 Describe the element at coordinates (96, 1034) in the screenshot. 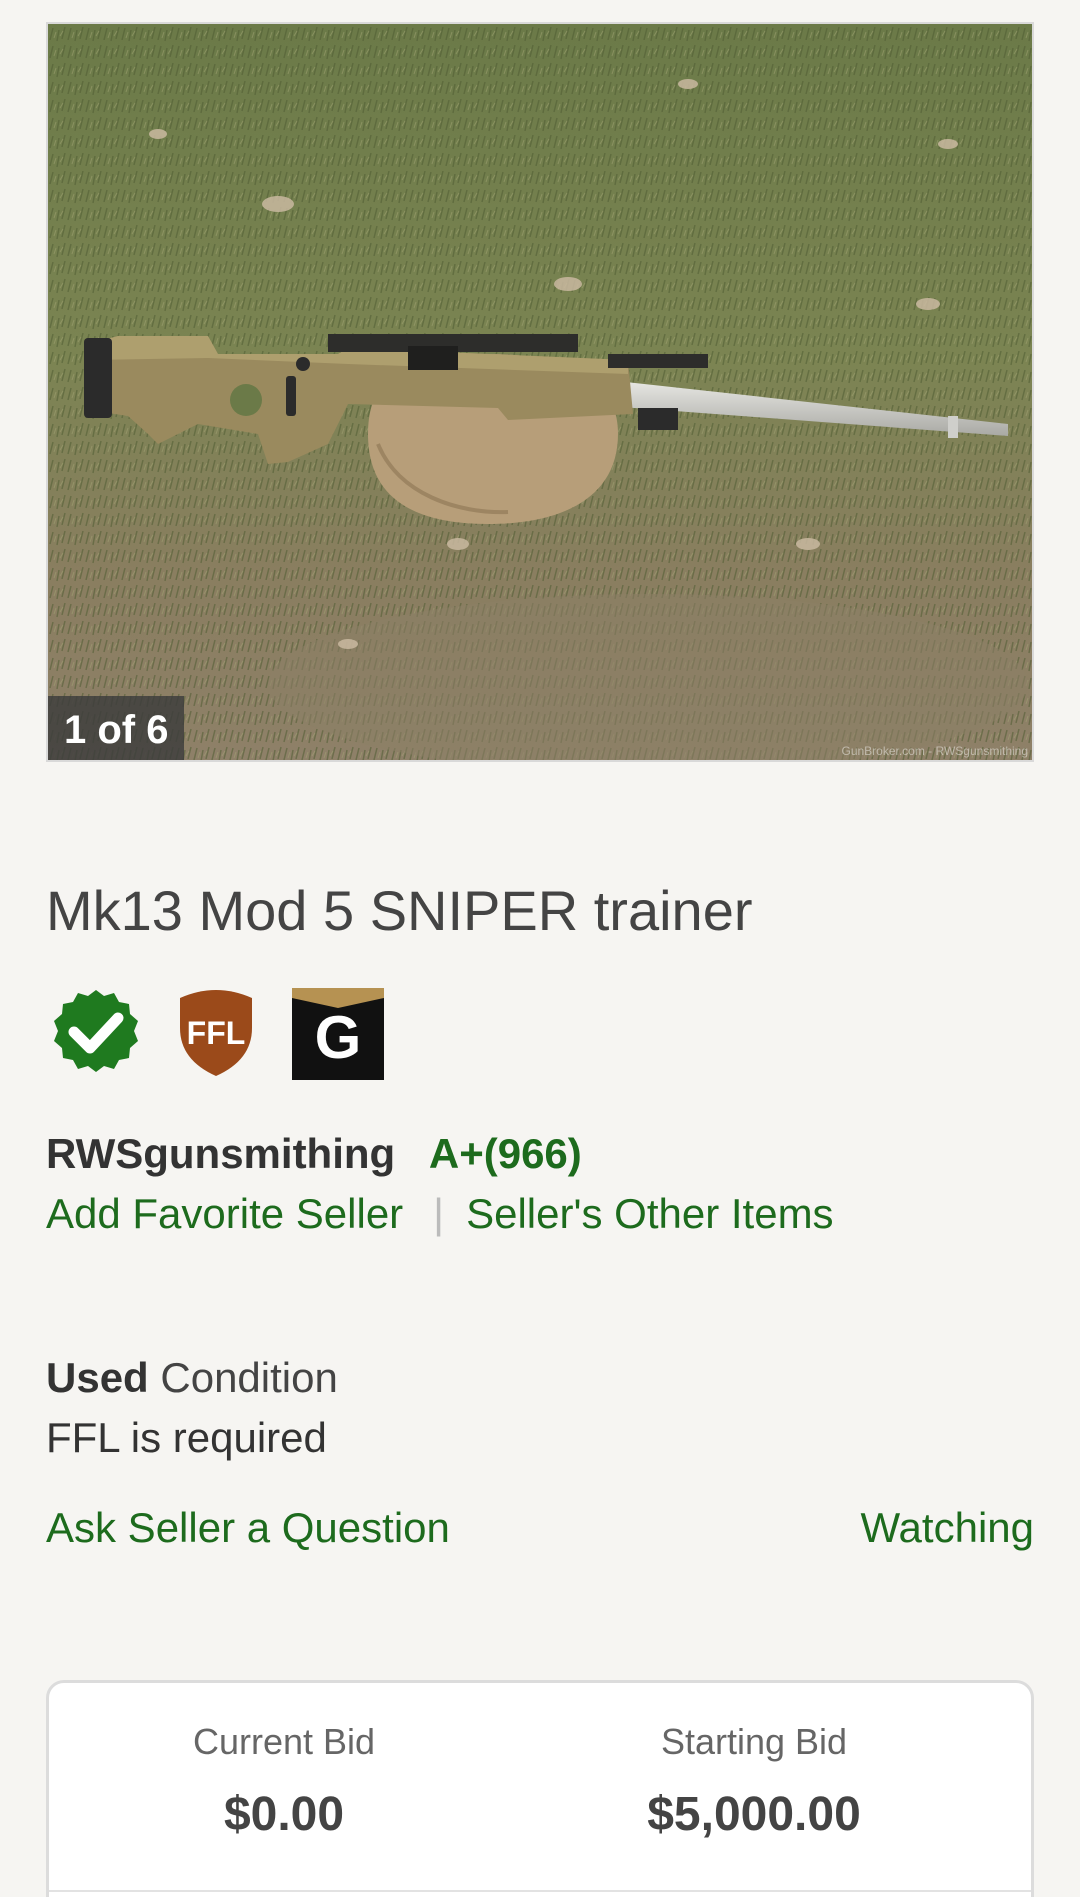

I see `verified-check-icon` at that location.